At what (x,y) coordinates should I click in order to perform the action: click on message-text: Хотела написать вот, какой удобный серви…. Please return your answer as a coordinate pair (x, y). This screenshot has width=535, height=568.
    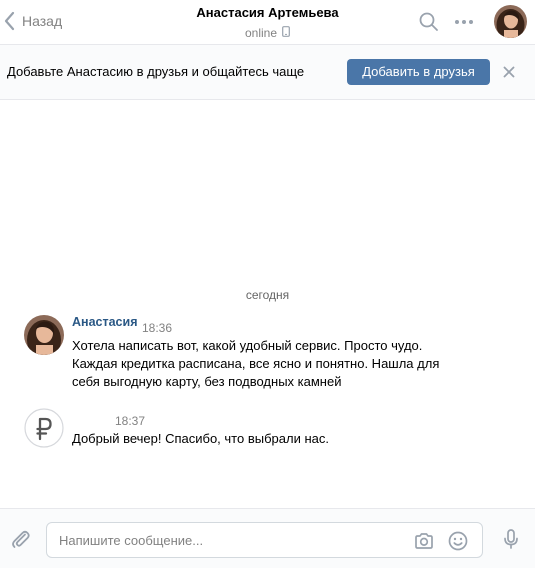
    Looking at the image, I should click on (255, 364).